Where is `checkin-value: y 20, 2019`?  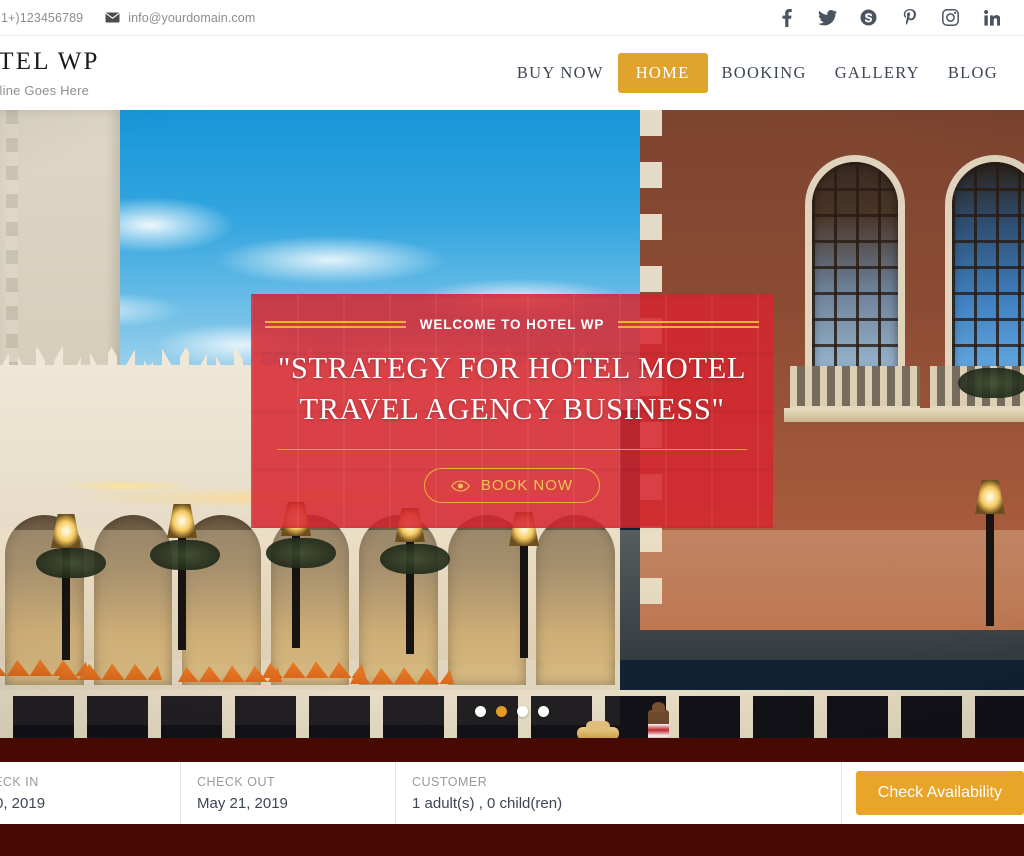 checkin-value: y 20, 2019 is located at coordinates (23, 803).